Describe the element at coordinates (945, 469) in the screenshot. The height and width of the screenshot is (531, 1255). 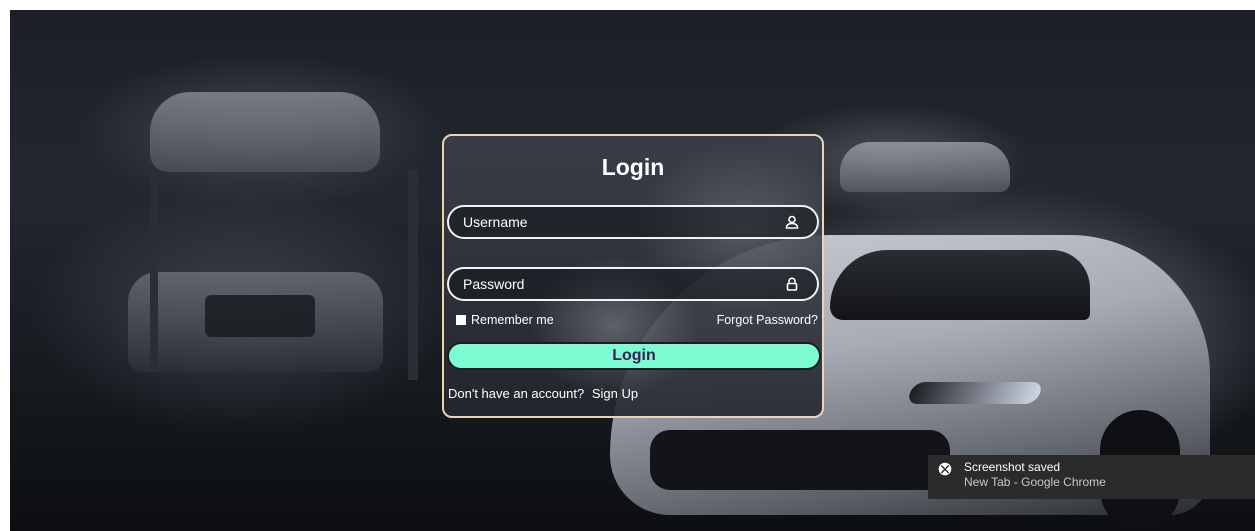
I see `xbox-icon` at that location.